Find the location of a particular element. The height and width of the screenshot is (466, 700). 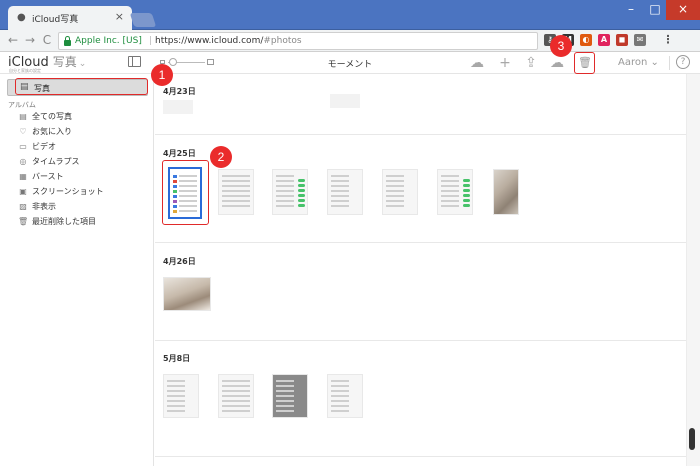

photos-item-highlight is located at coordinates (81, 86).